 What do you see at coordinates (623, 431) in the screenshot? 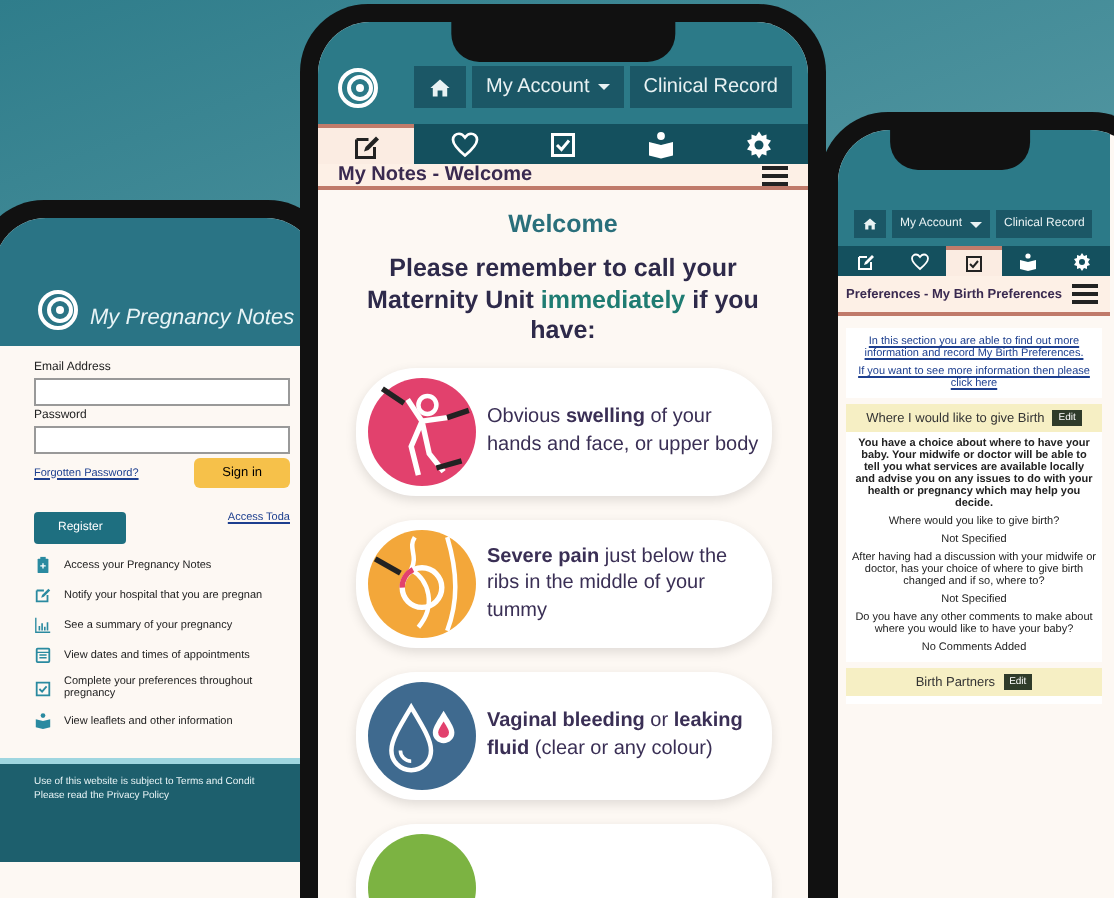
I see `symptom-text: Obvious swelling of your hands and face, or upper body` at bounding box center [623, 431].